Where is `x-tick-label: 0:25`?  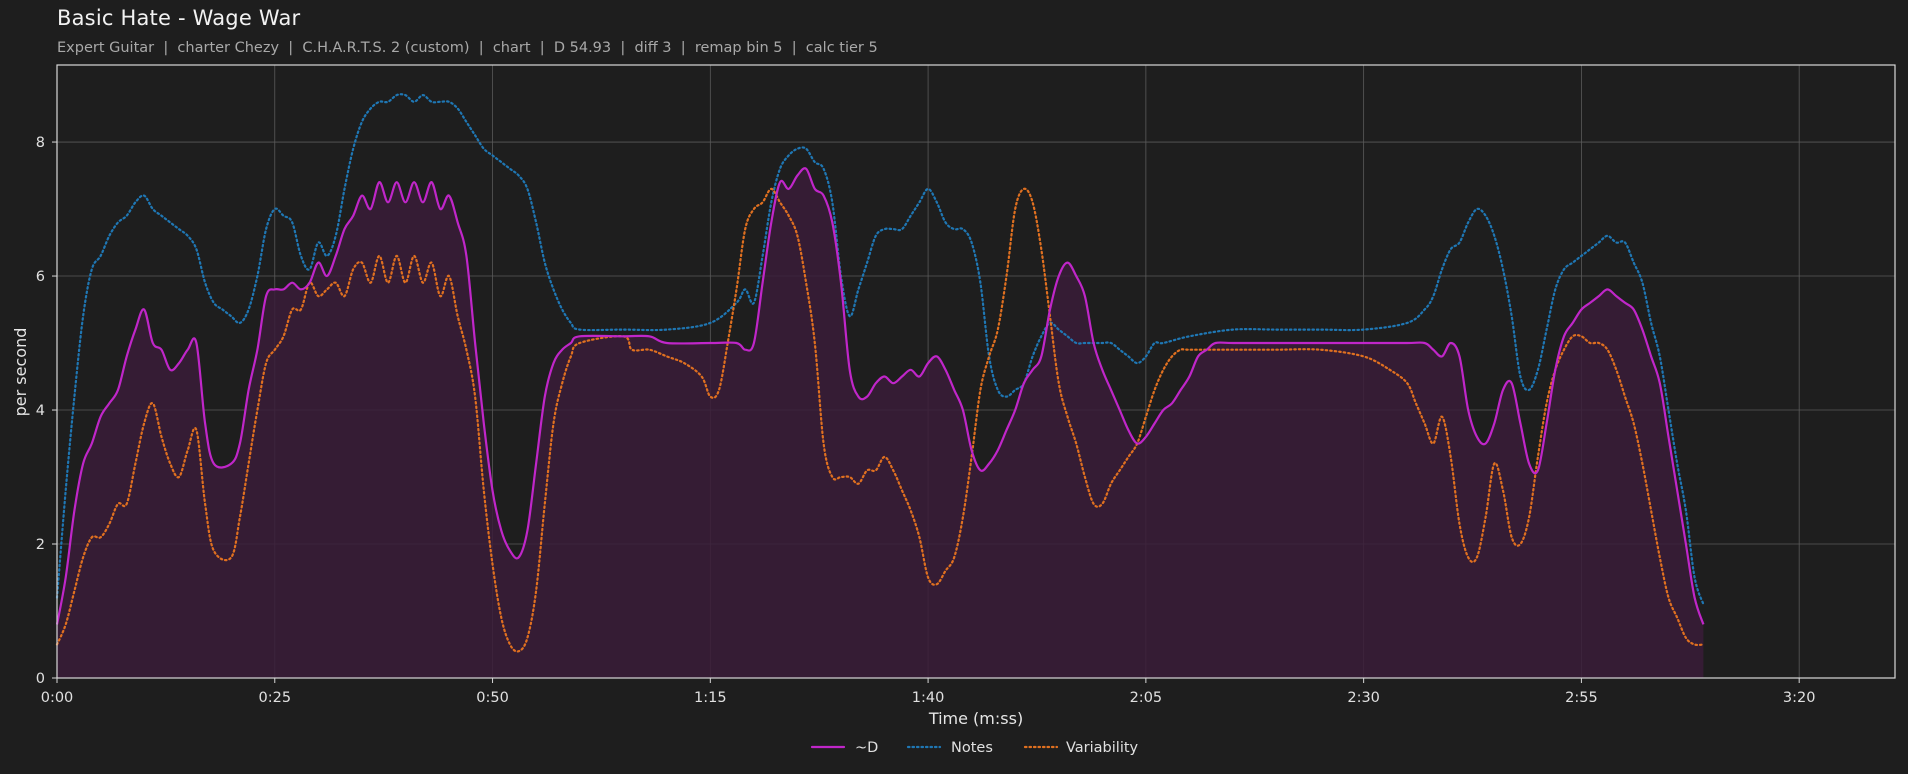 x-tick-label: 0:25 is located at coordinates (274, 698).